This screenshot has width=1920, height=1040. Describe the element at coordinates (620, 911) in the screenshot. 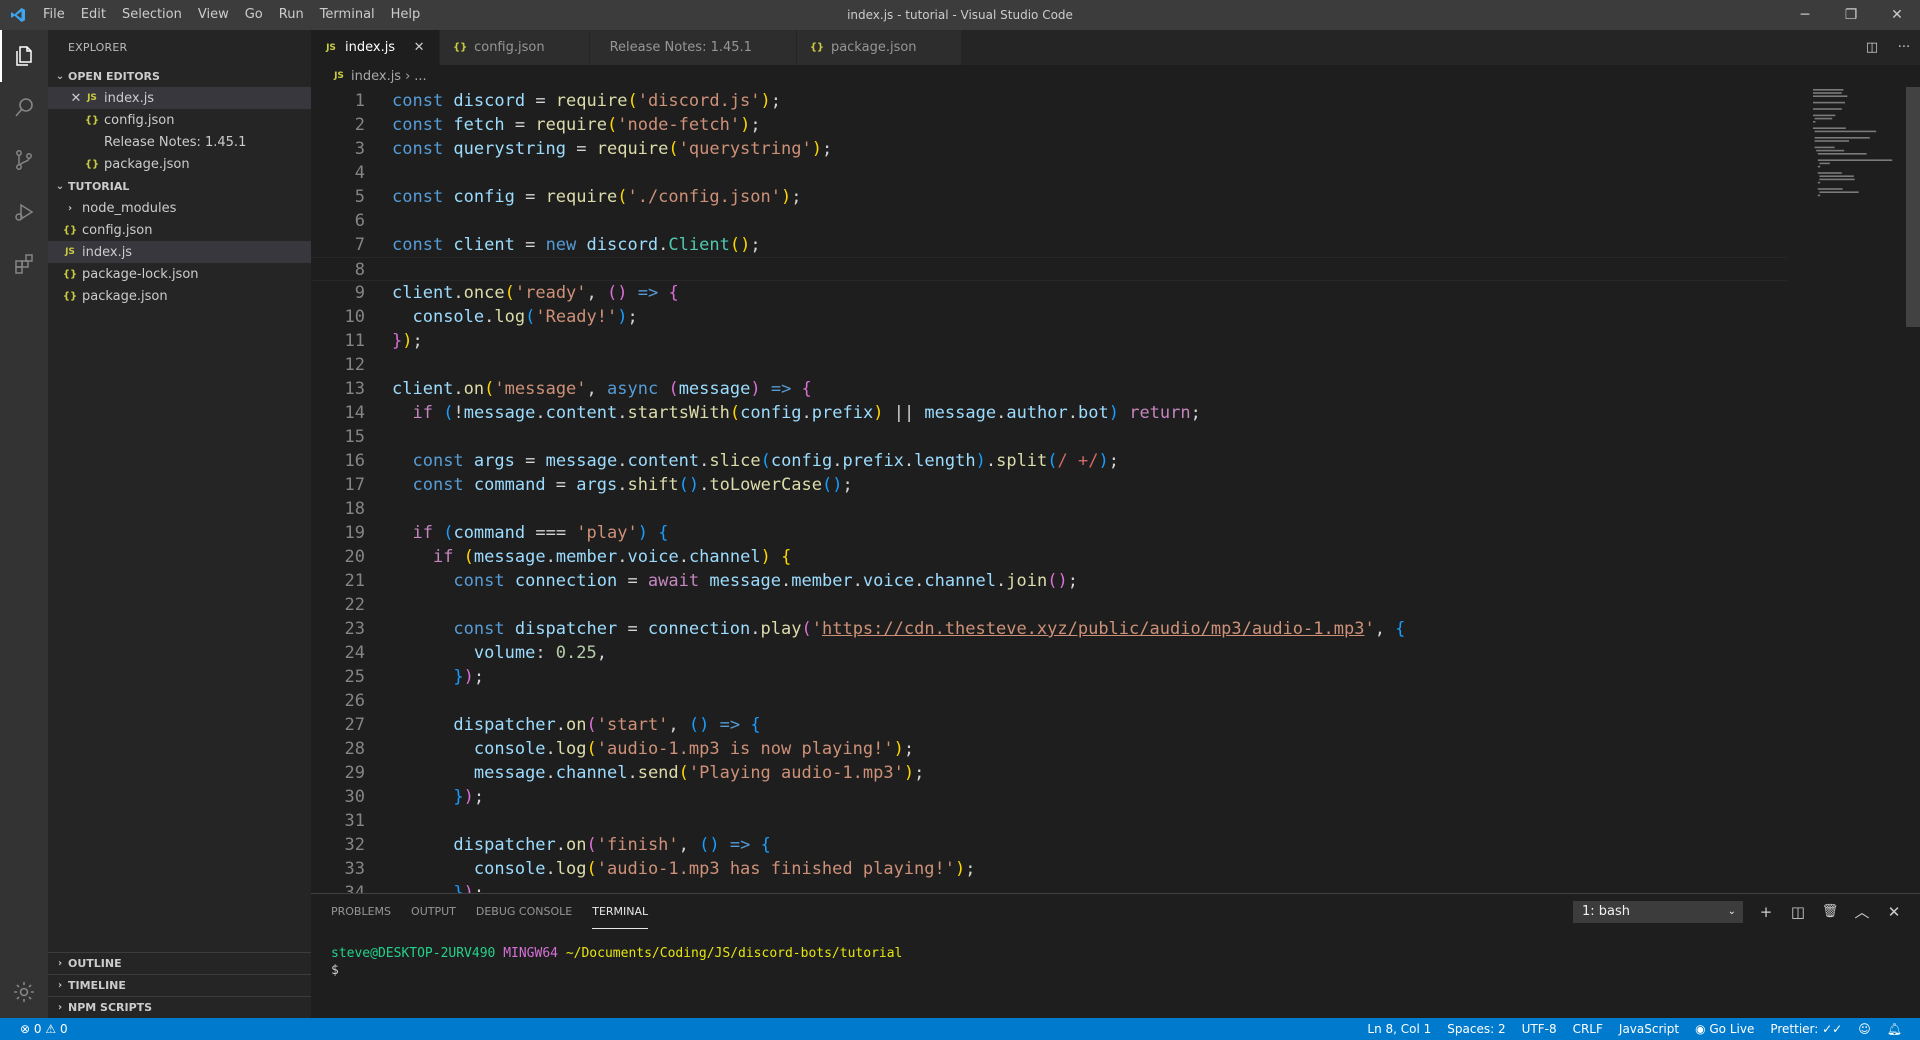

I see `tab-terminal: TERMINAL` at that location.